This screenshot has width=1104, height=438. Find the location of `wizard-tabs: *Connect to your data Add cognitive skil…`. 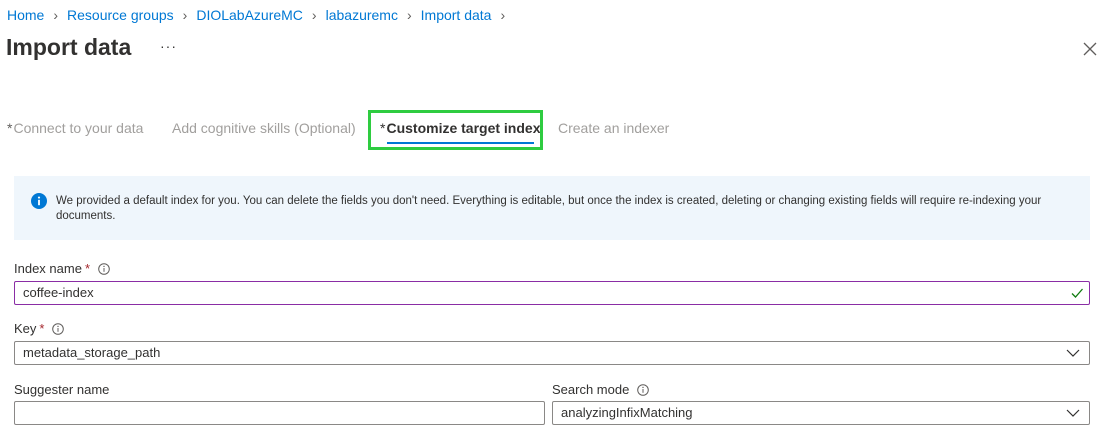

wizard-tabs: *Connect to your data Add cognitive skil… is located at coordinates (350, 130).